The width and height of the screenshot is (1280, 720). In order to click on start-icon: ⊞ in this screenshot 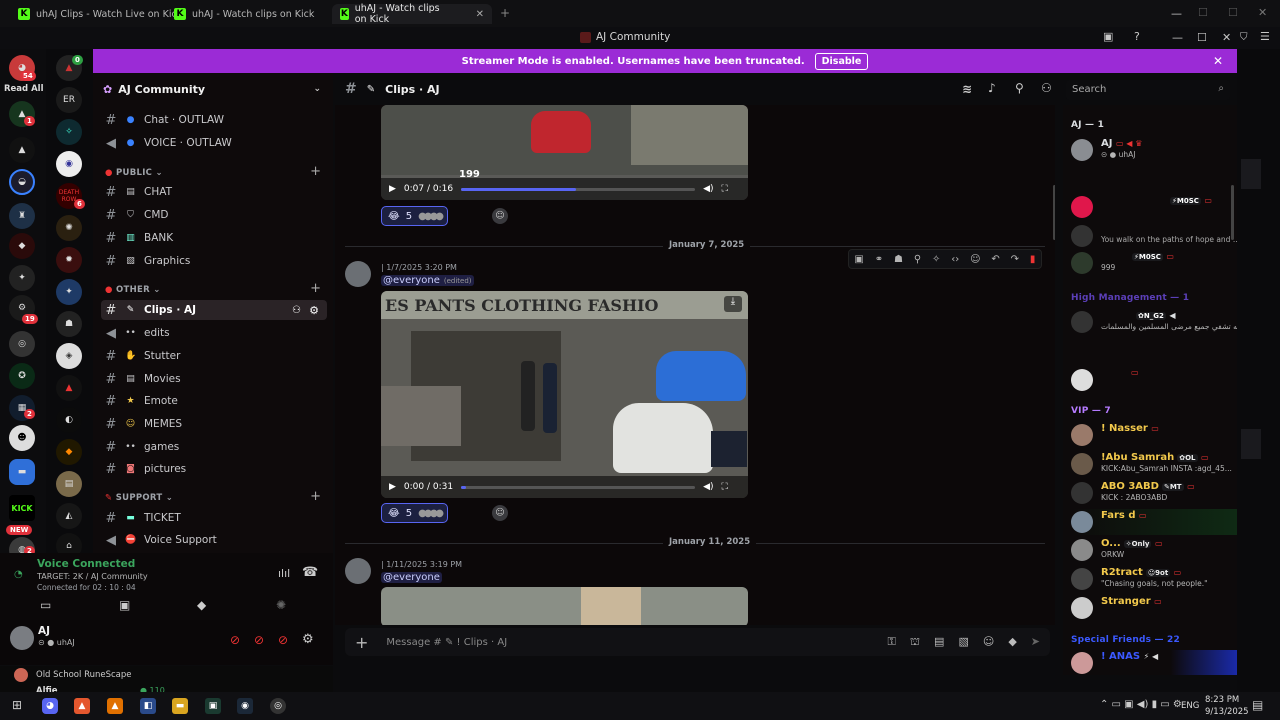, I will do `click(17, 705)`.